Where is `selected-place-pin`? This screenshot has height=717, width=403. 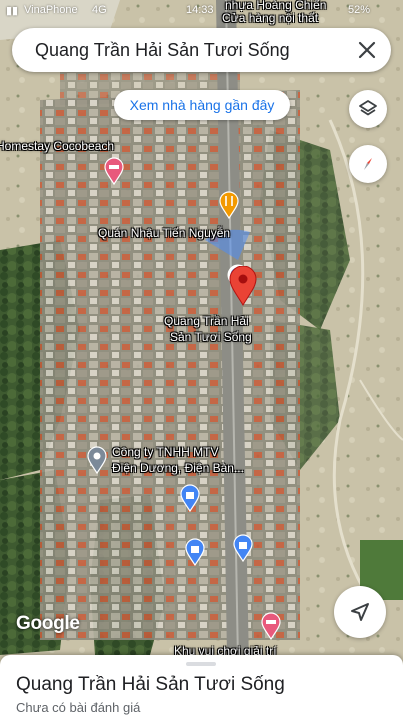
selected-place-pin is located at coordinates (243, 288).